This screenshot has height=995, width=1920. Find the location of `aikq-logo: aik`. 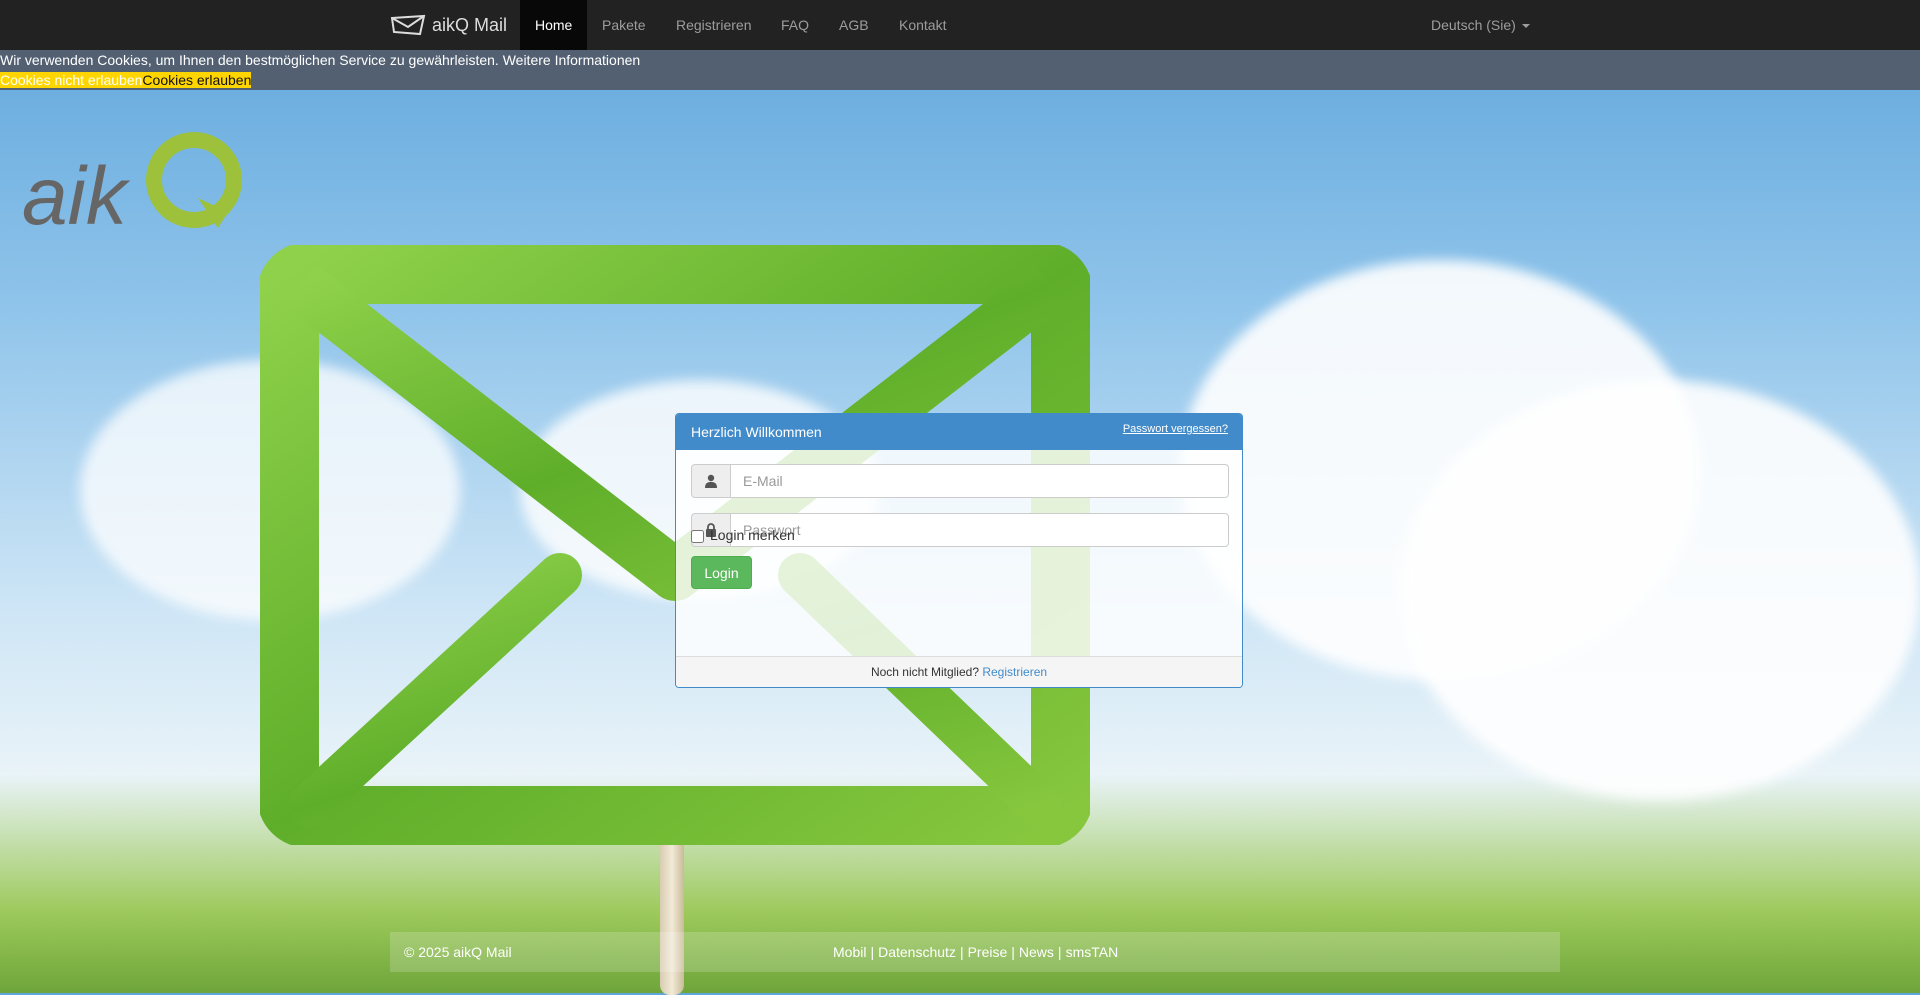

aikq-logo: aik is located at coordinates (137, 185).